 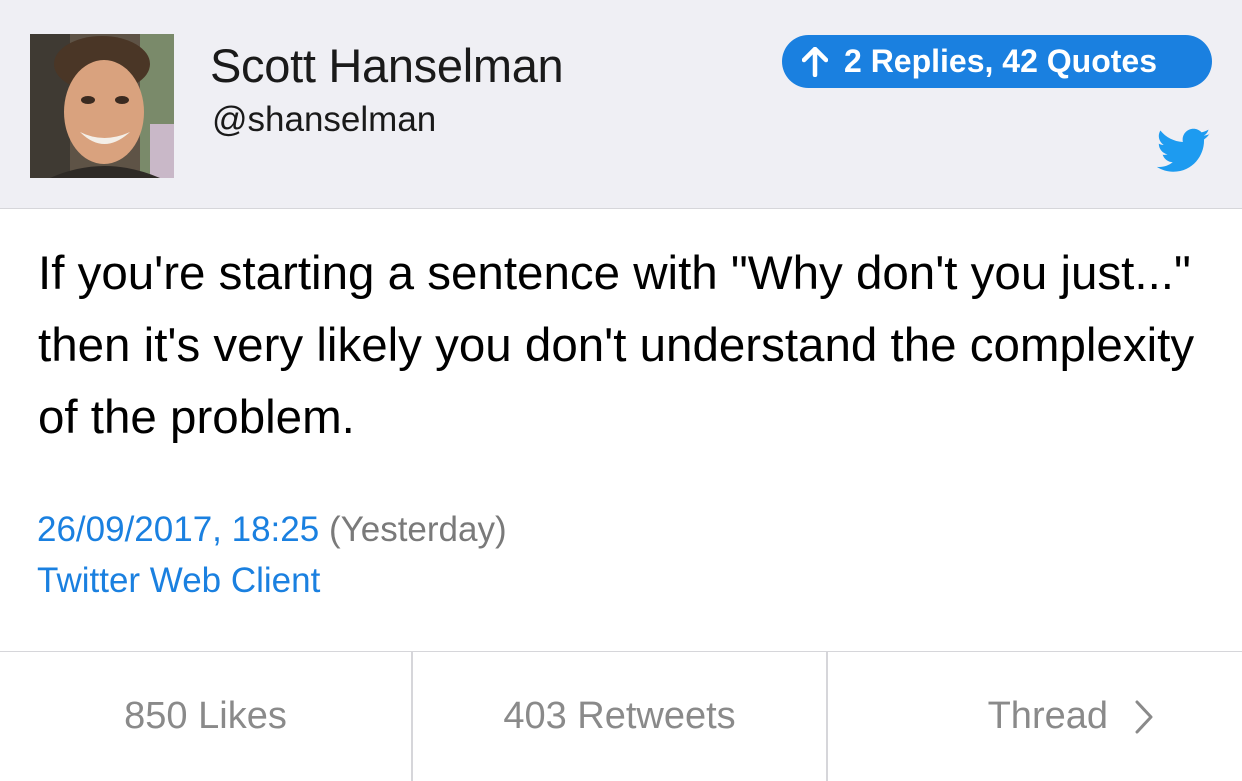 What do you see at coordinates (178, 581) in the screenshot?
I see `tweet-source: Twitter Web Client` at bounding box center [178, 581].